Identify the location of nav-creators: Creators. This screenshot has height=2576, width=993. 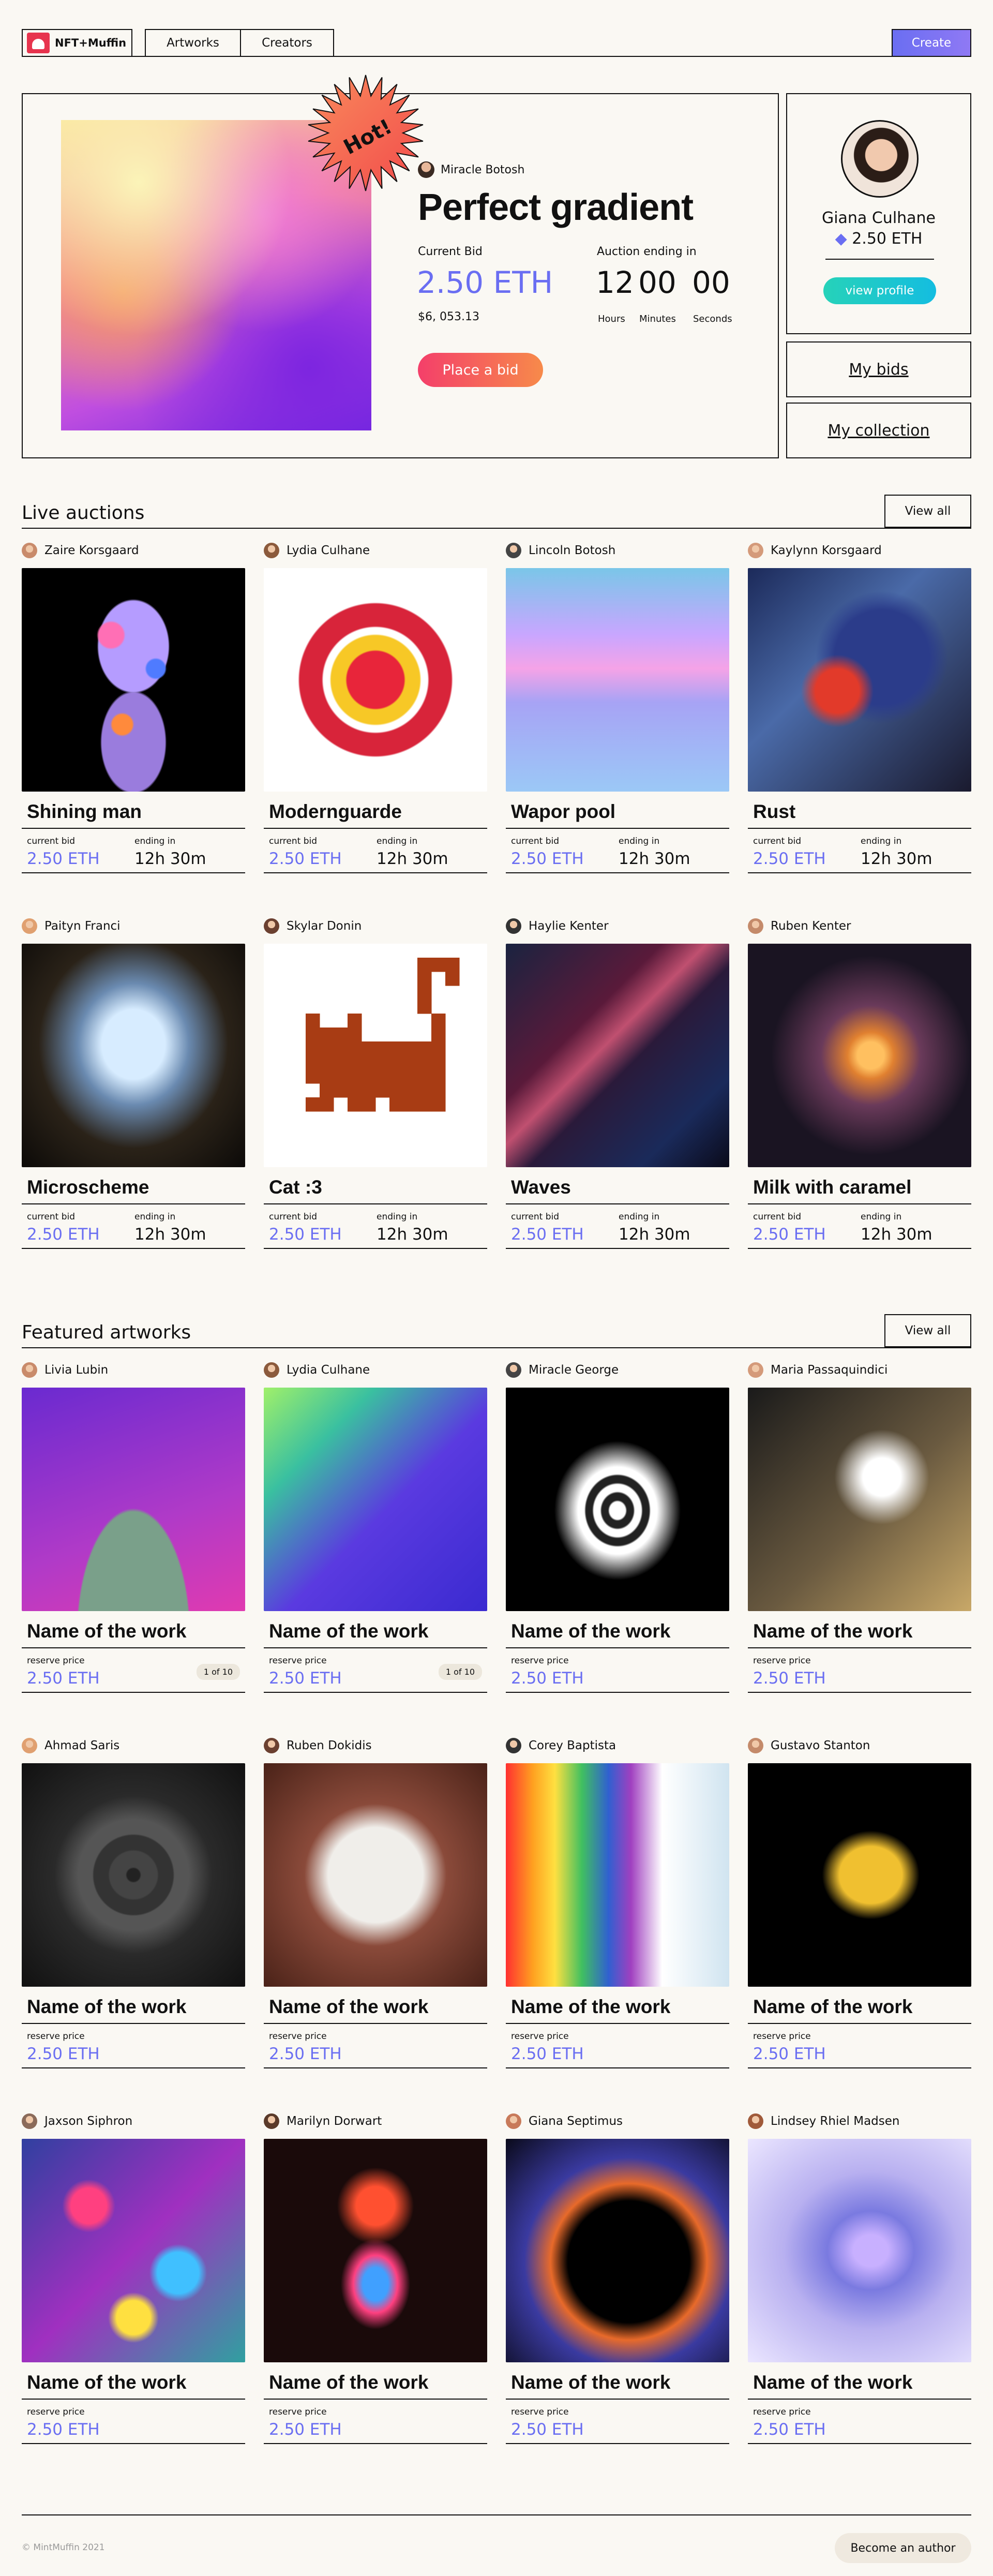
(287, 43).